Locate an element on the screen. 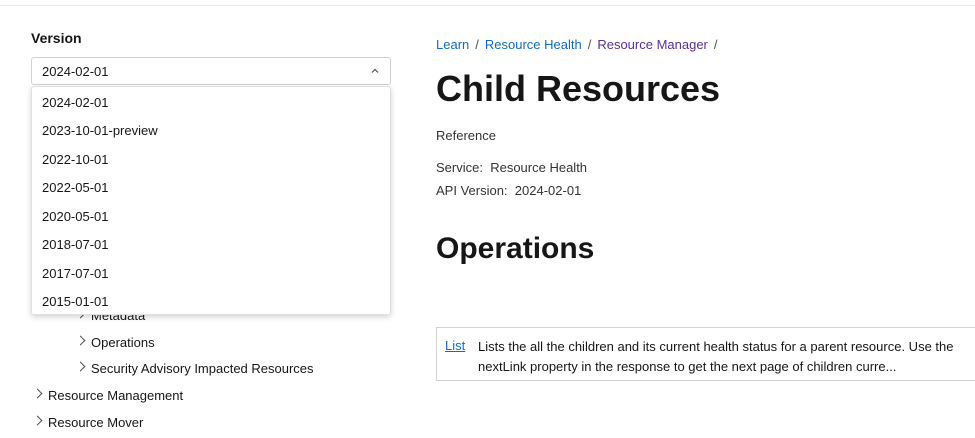  breadcrumb-resource-manager: Resource Manager is located at coordinates (652, 44).